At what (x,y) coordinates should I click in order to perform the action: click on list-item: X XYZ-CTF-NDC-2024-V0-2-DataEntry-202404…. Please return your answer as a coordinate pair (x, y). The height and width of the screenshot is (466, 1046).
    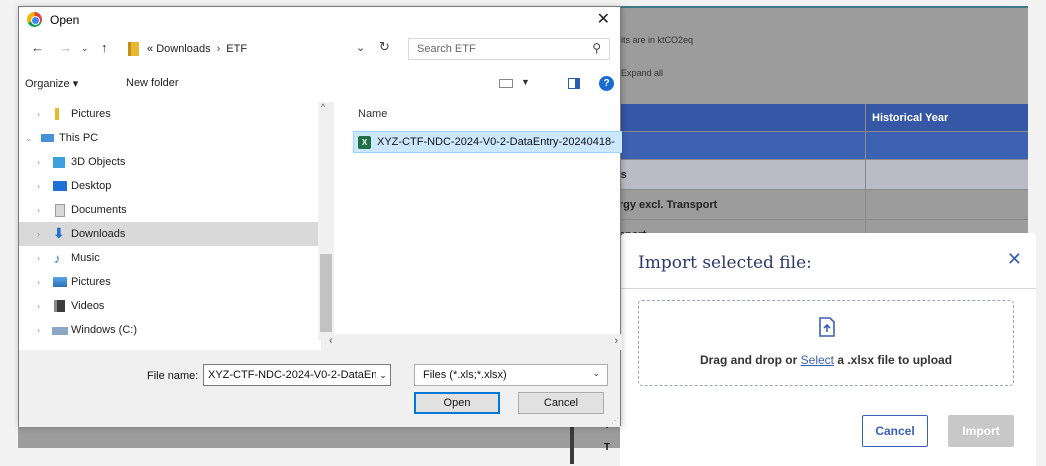
    Looking at the image, I should click on (487, 142).